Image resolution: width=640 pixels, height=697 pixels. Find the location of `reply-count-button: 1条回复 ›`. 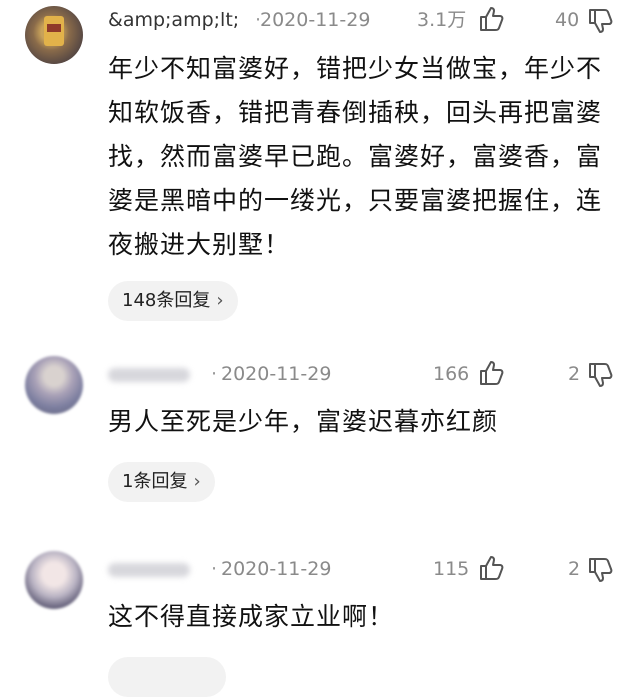

reply-count-button: 1条回复 › is located at coordinates (161, 482).